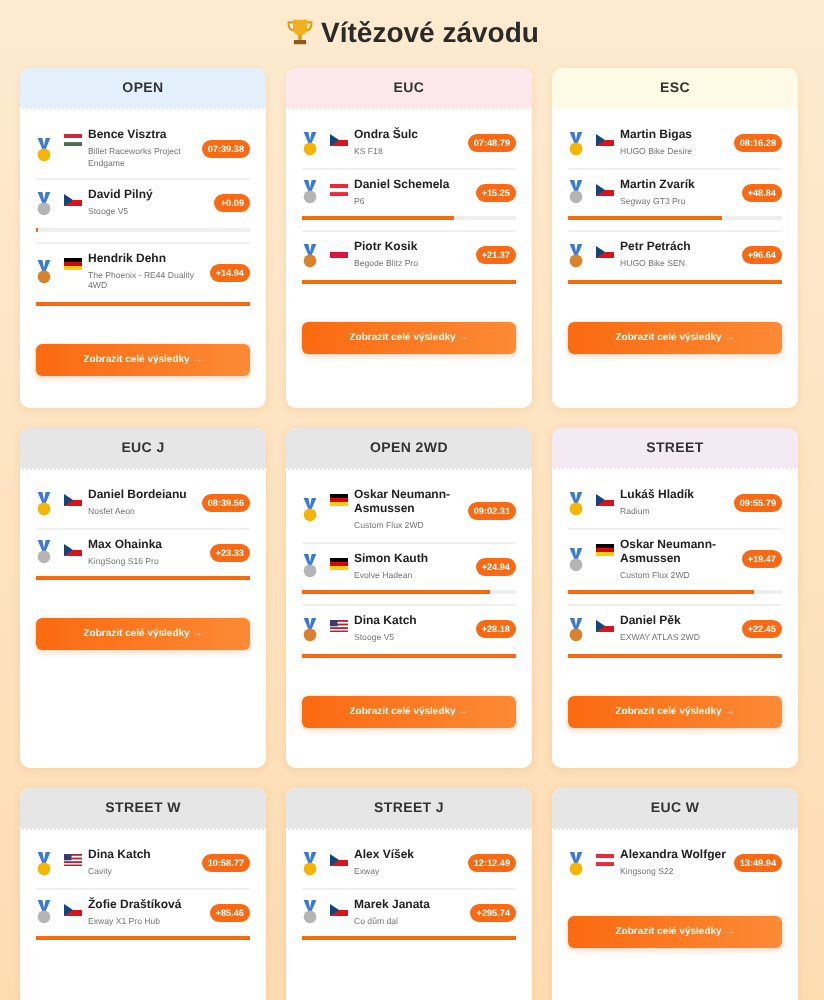  Describe the element at coordinates (299, 32) in the screenshot. I see `trophy-icon` at that location.